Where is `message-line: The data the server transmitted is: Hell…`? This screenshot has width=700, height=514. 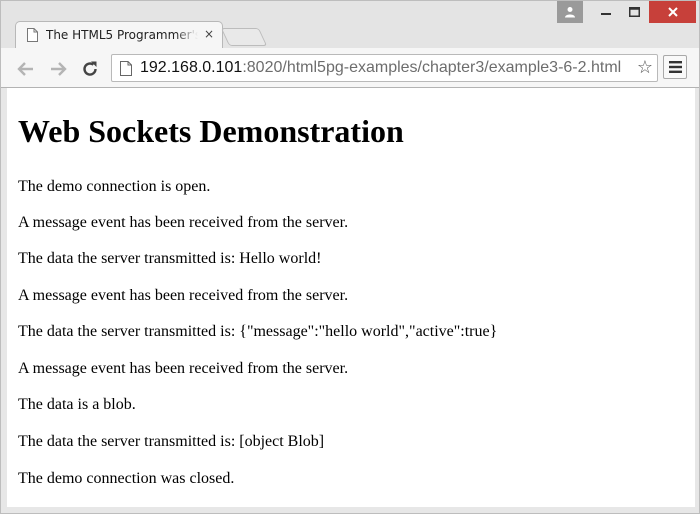 message-line: The data the server transmitted is: Hell… is located at coordinates (170, 258).